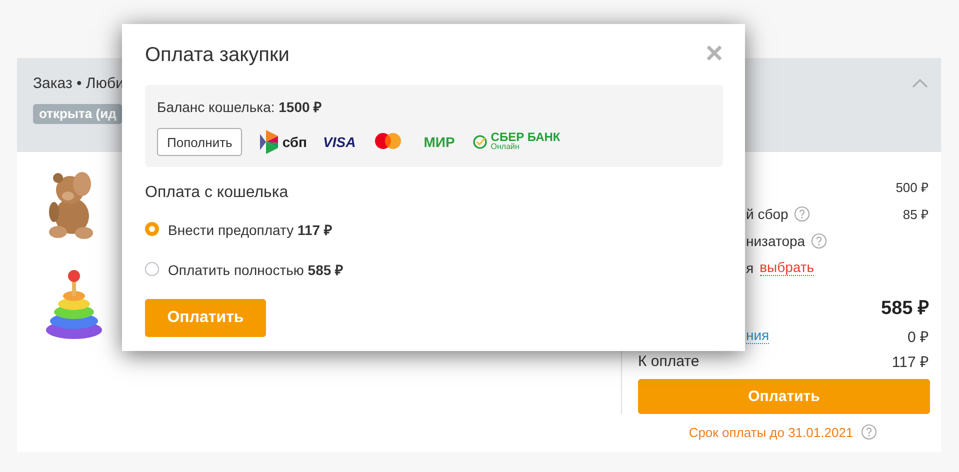  I want to click on close-button: ×, so click(714, 54).